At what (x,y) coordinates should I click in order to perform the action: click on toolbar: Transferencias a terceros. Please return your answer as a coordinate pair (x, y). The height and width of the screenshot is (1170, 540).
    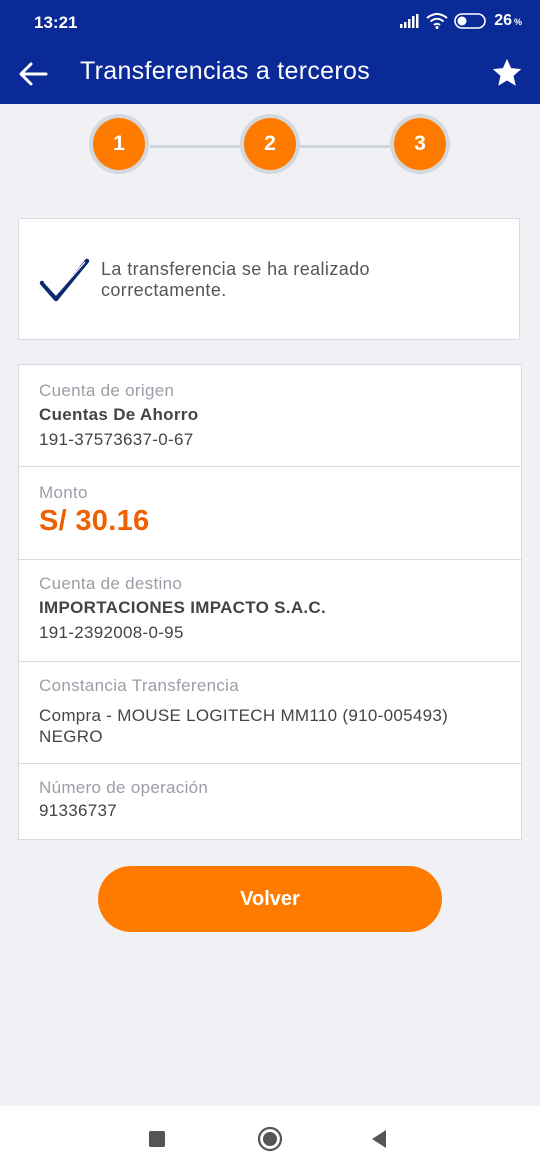
    Looking at the image, I should click on (270, 75).